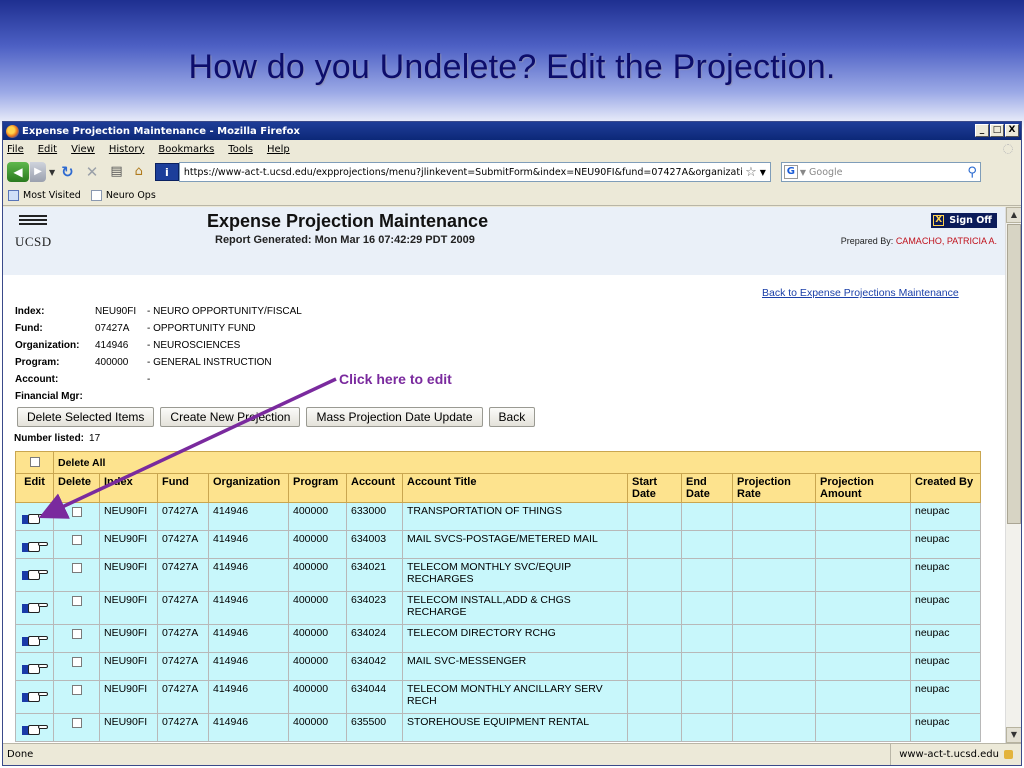 This screenshot has width=1024, height=768. Describe the element at coordinates (790, 172) in the screenshot. I see `google-icon: G` at that location.